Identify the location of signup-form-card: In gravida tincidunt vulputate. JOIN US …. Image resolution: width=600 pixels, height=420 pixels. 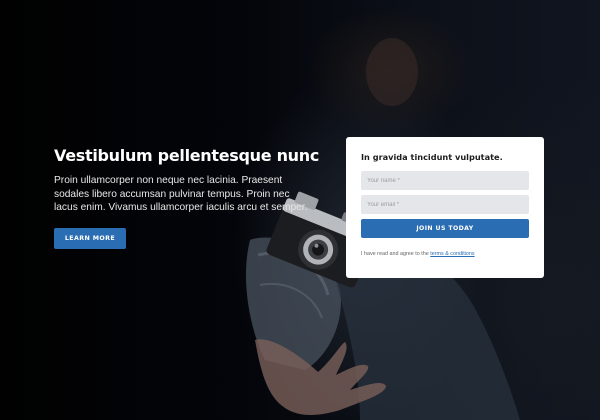
(445, 207).